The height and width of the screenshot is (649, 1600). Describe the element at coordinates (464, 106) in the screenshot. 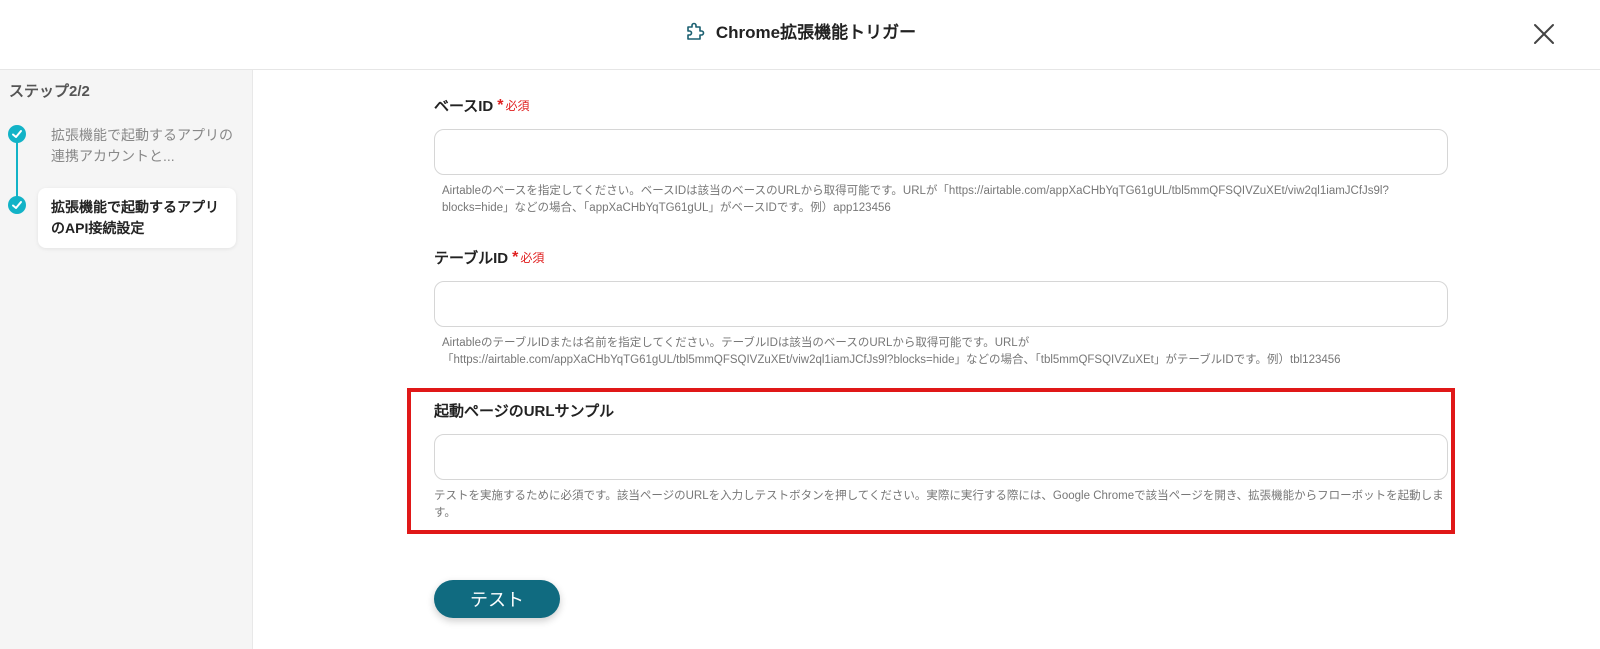

I see `base-id-label-text: ベースID` at that location.